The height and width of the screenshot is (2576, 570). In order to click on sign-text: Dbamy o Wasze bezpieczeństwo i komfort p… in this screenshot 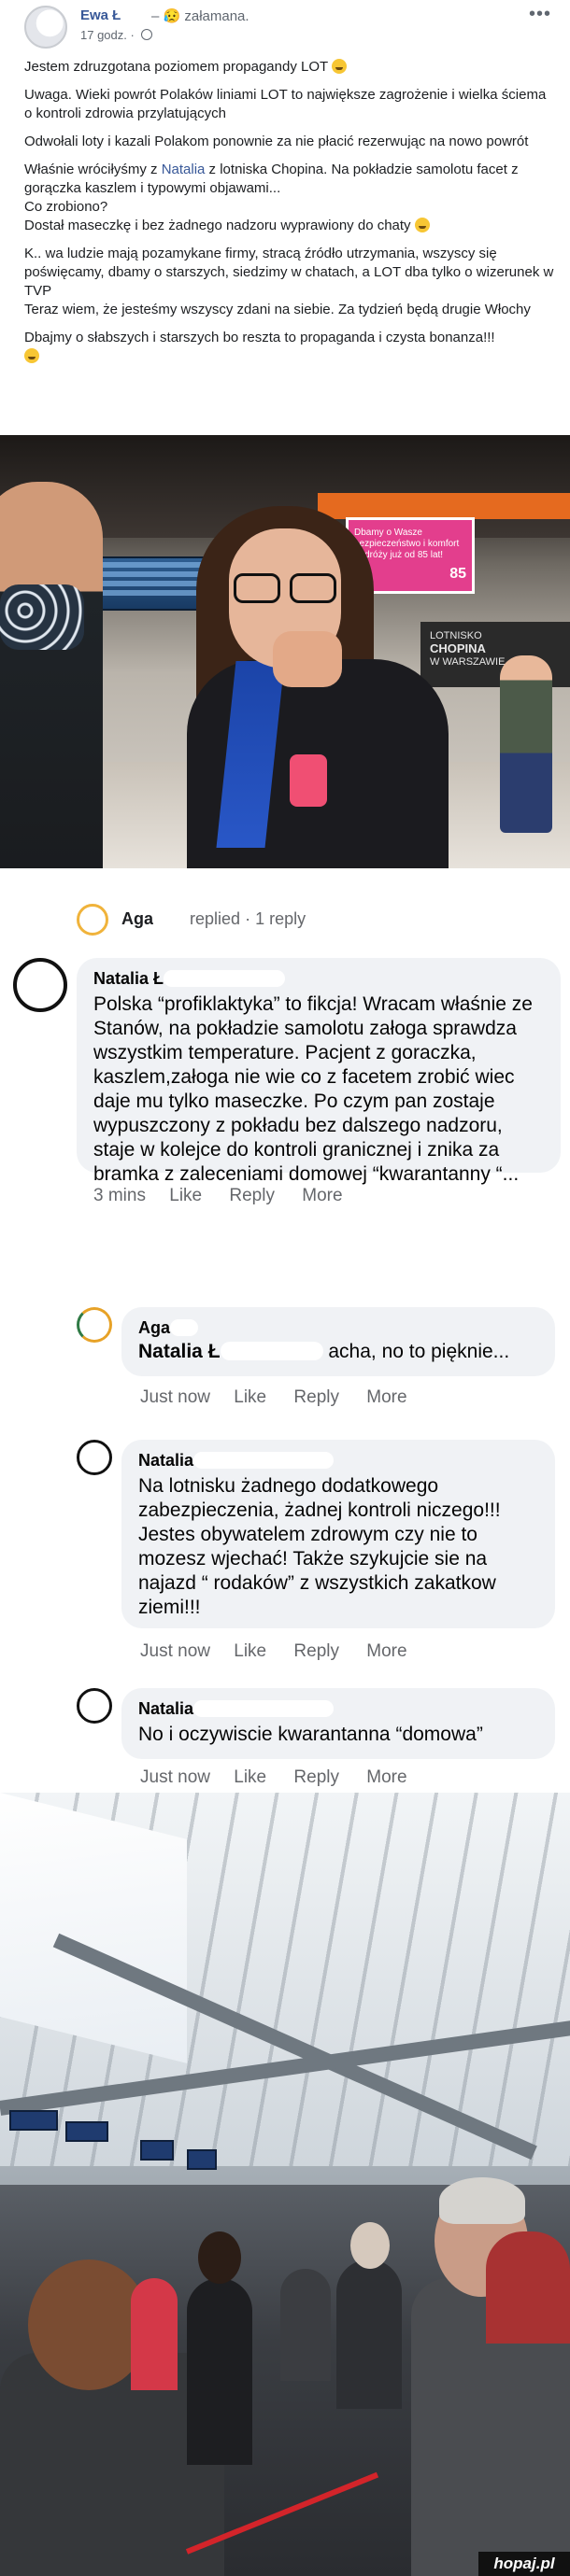, I will do `click(407, 544)`.